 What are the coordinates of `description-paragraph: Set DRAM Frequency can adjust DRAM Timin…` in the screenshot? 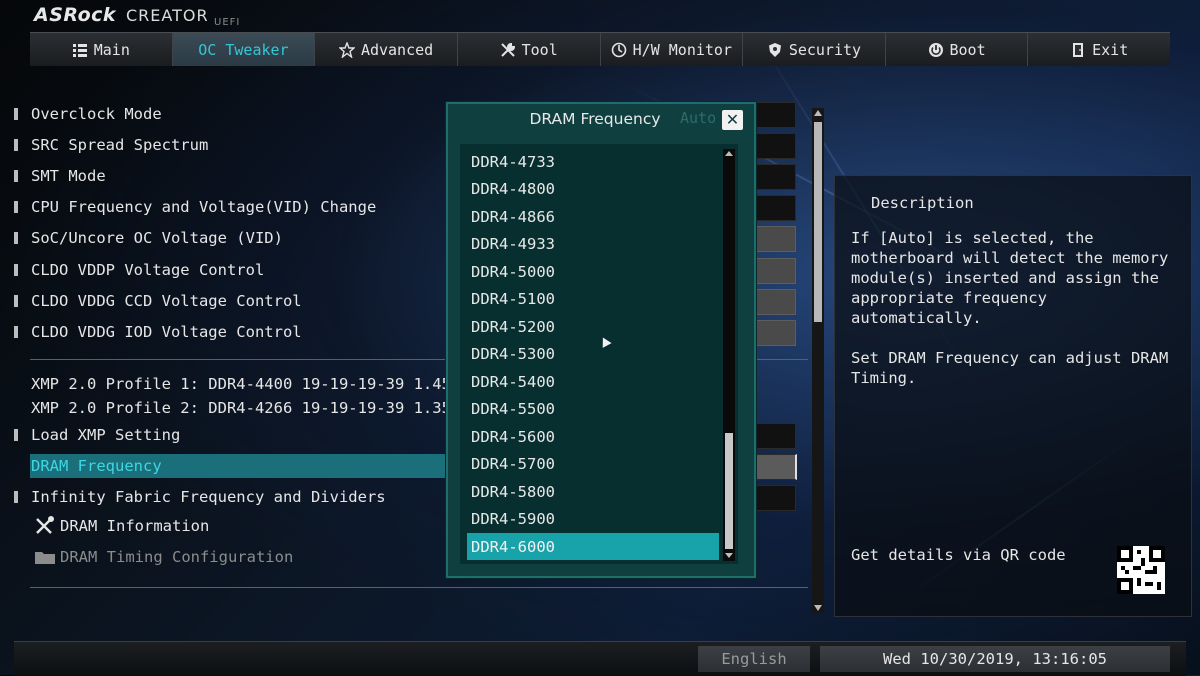 It's located at (1010, 368).